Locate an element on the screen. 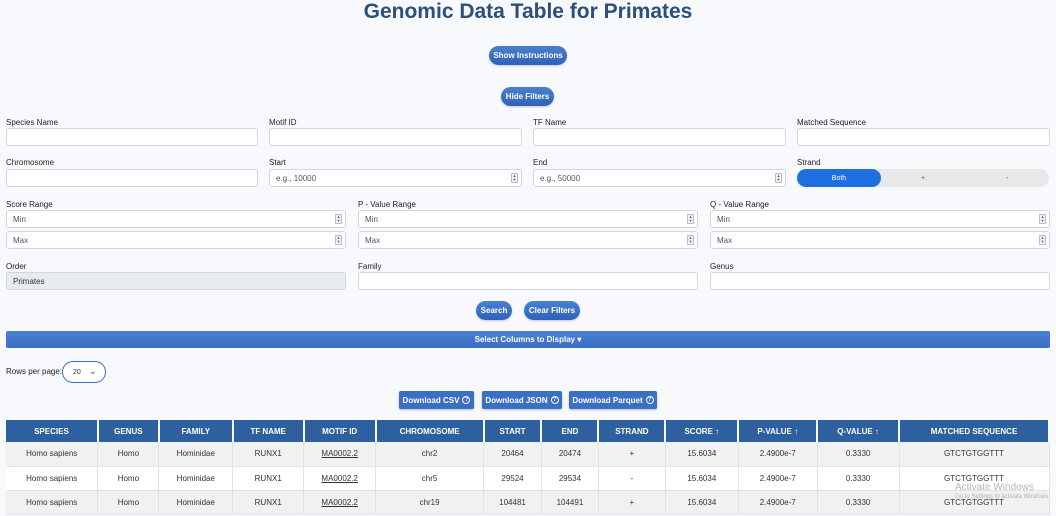 This screenshot has height=516, width=1056. genus-input is located at coordinates (880, 281).